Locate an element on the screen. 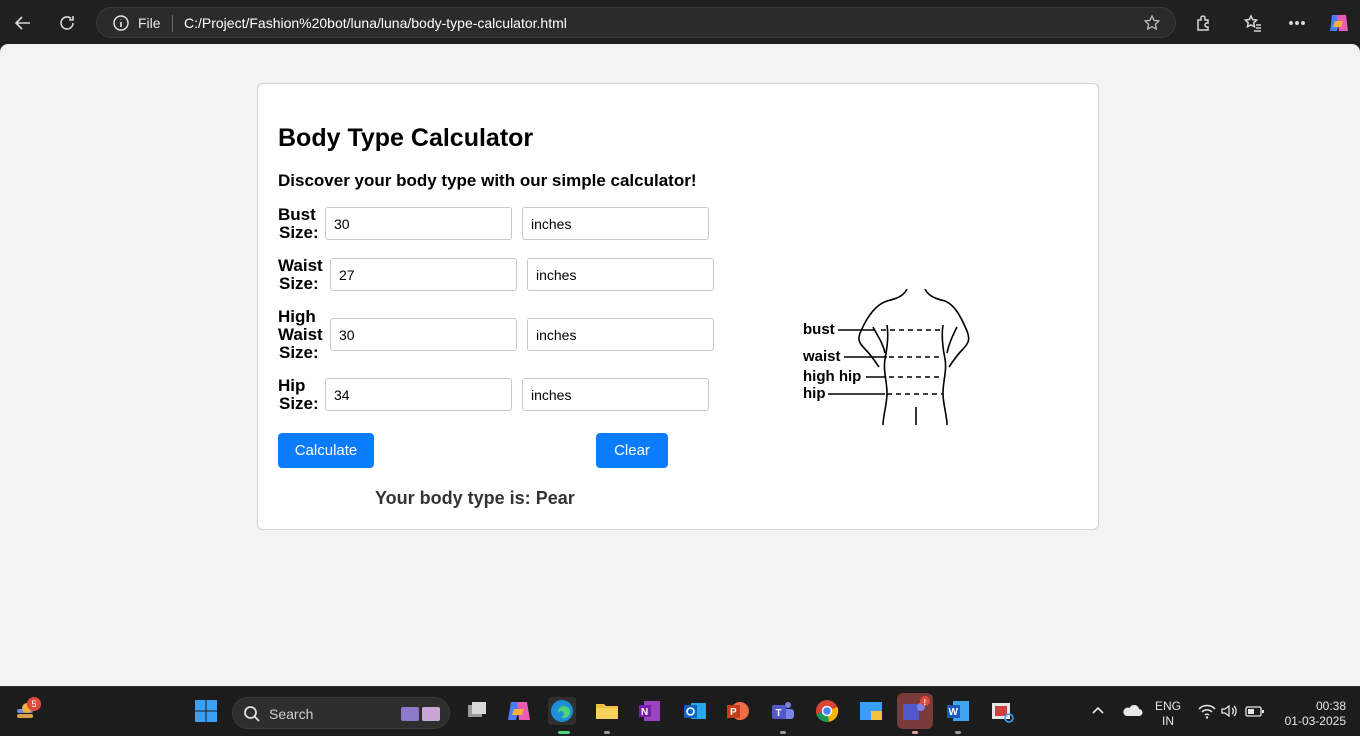 The image size is (1360, 736). onedrive-button is located at coordinates (1132, 711).